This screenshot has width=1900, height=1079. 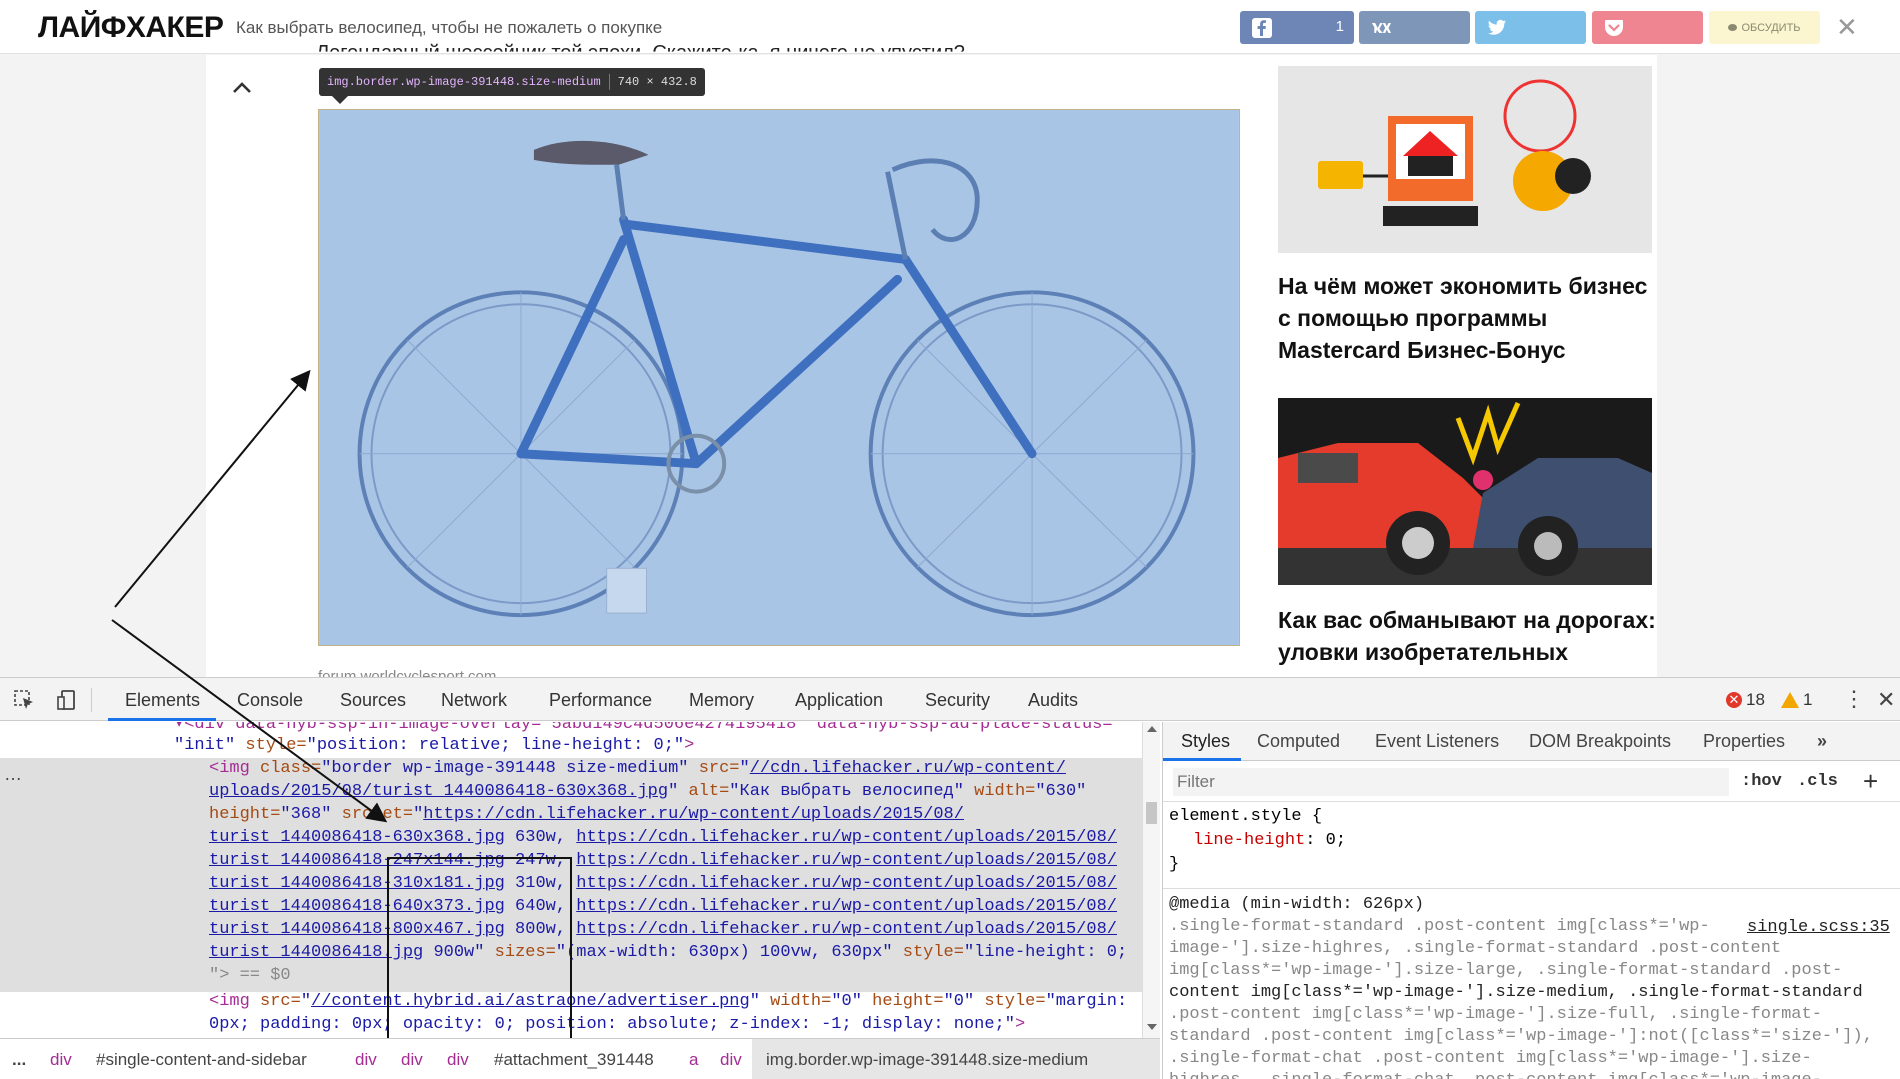 I want to click on share-facebook-button: 1, so click(x=1297, y=27).